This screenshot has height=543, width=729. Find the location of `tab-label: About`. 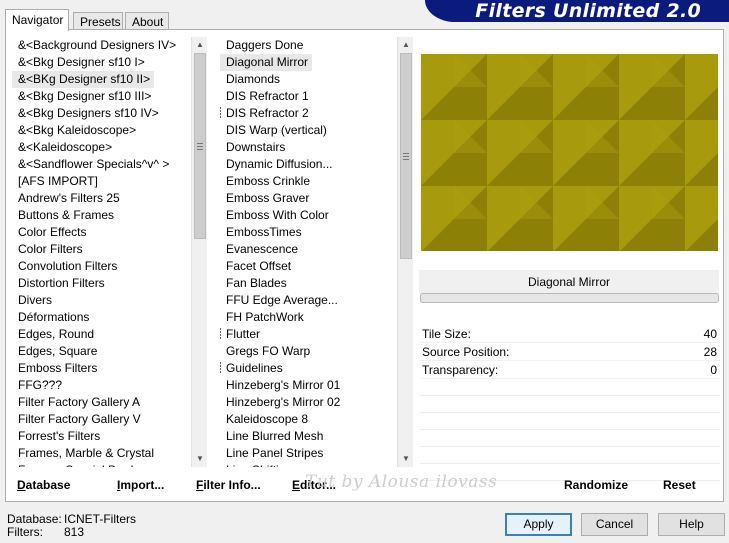

tab-label: About is located at coordinates (148, 22).